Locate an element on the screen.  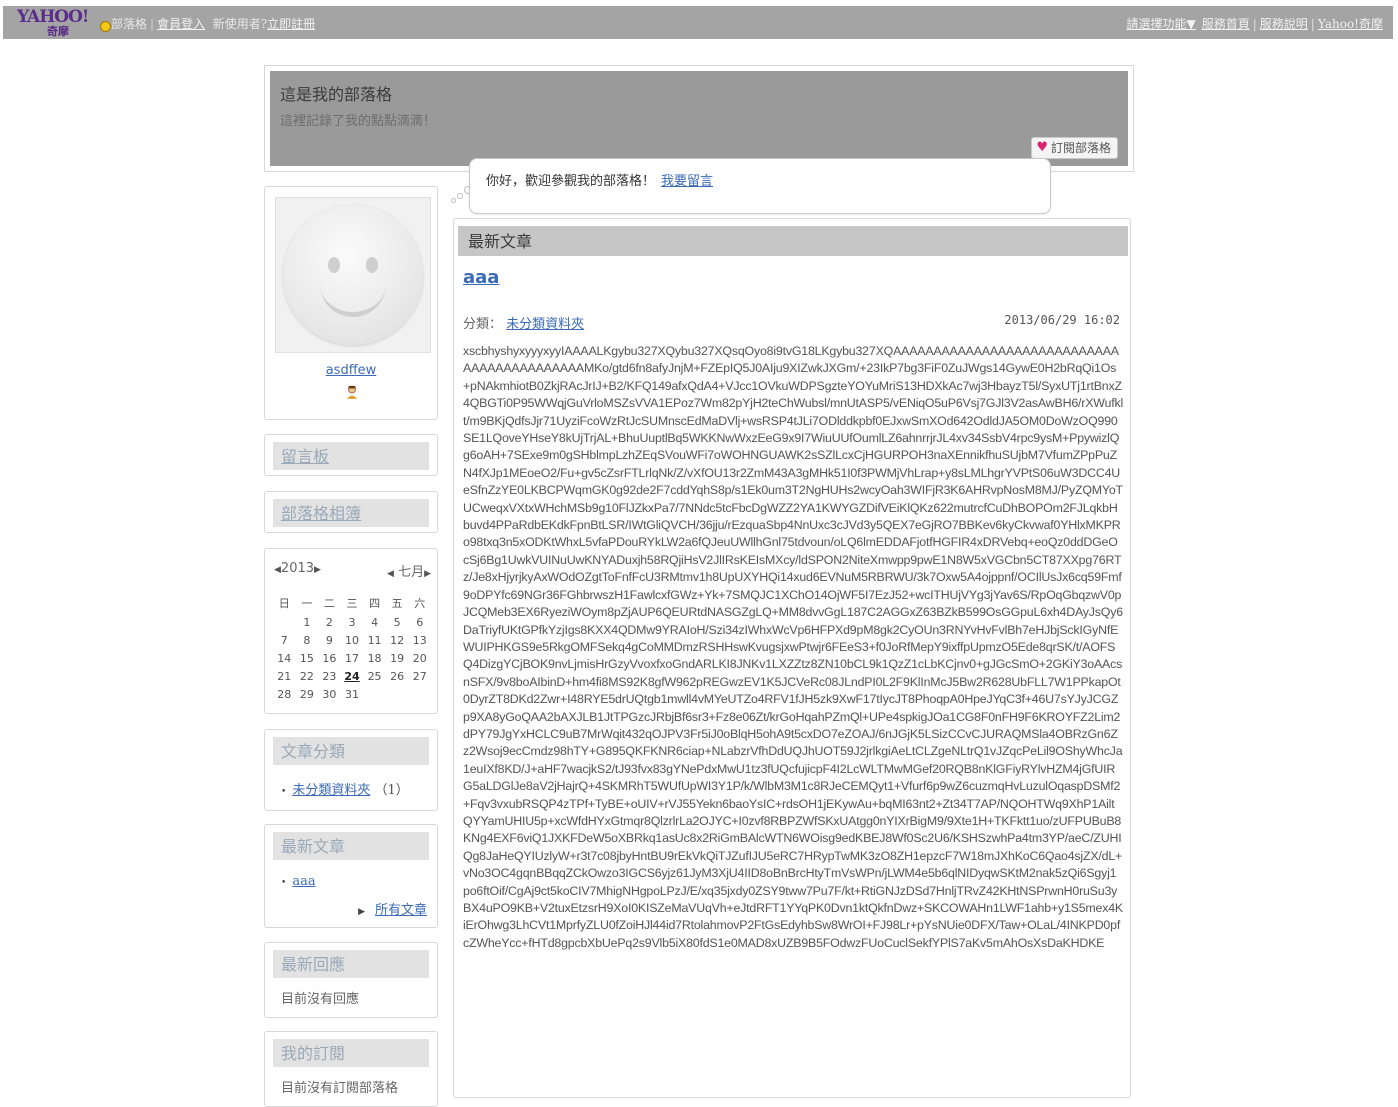
calendar-weekday: 三 is located at coordinates (352, 603).